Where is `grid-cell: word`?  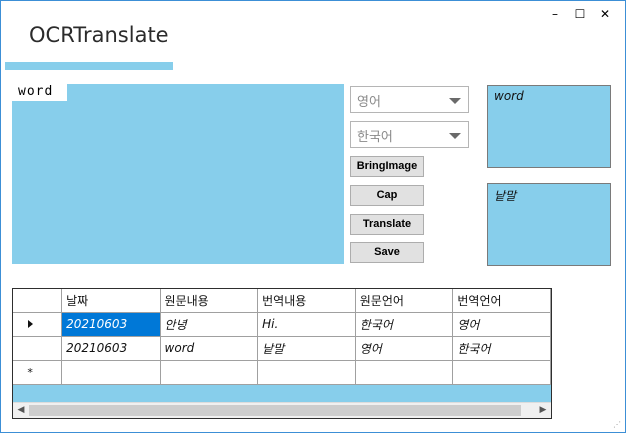 grid-cell: word is located at coordinates (209, 348).